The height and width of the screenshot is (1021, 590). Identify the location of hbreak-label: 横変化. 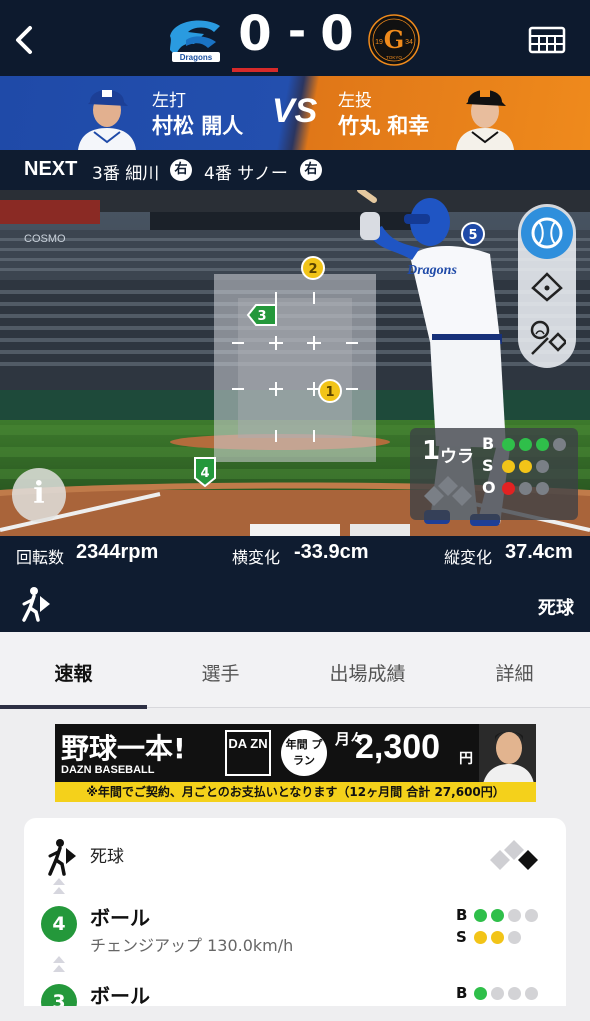
(256, 557).